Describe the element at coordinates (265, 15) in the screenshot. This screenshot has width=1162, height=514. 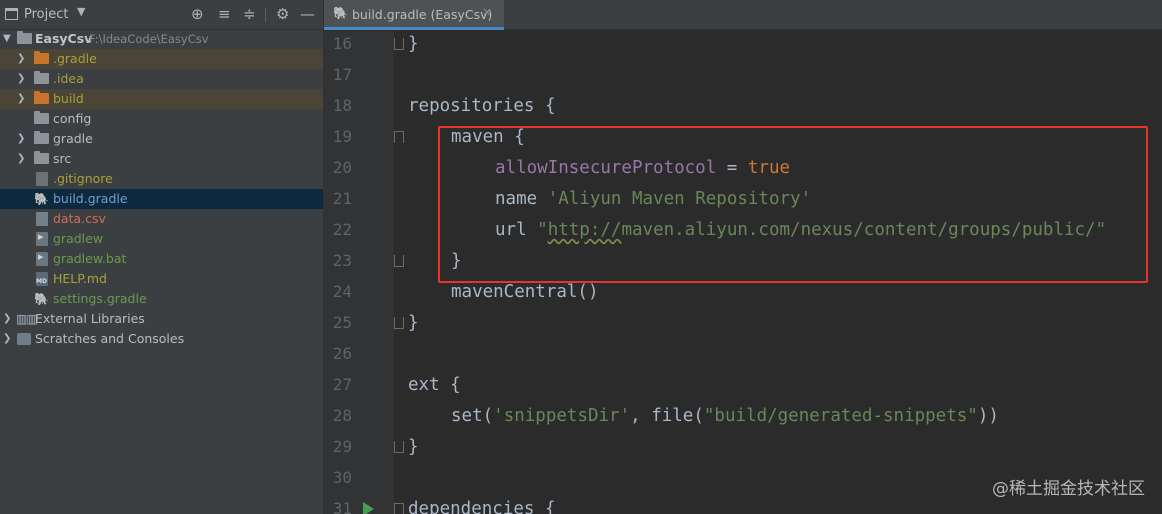
I see `header-divider` at that location.